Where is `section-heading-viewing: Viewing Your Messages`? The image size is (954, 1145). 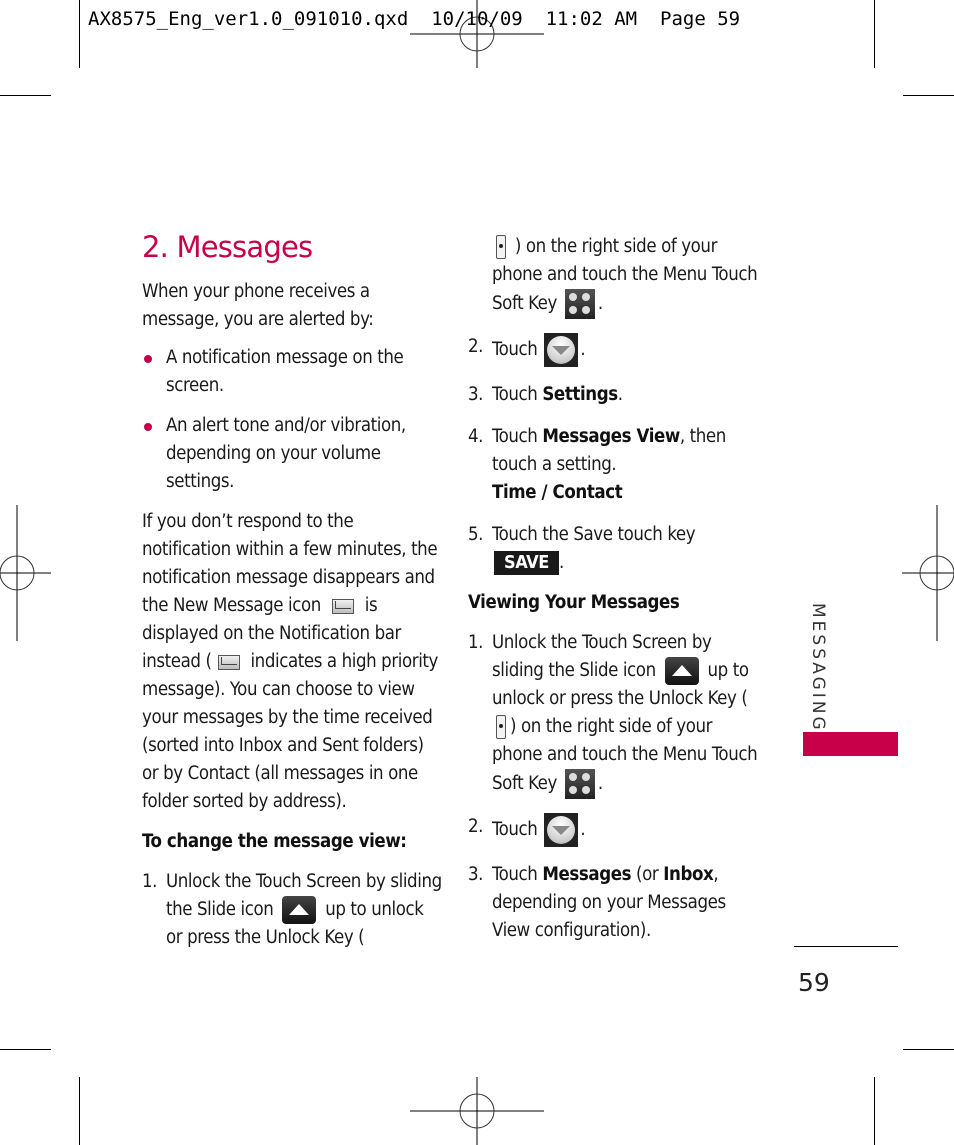 section-heading-viewing: Viewing Your Messages is located at coordinates (574, 602).